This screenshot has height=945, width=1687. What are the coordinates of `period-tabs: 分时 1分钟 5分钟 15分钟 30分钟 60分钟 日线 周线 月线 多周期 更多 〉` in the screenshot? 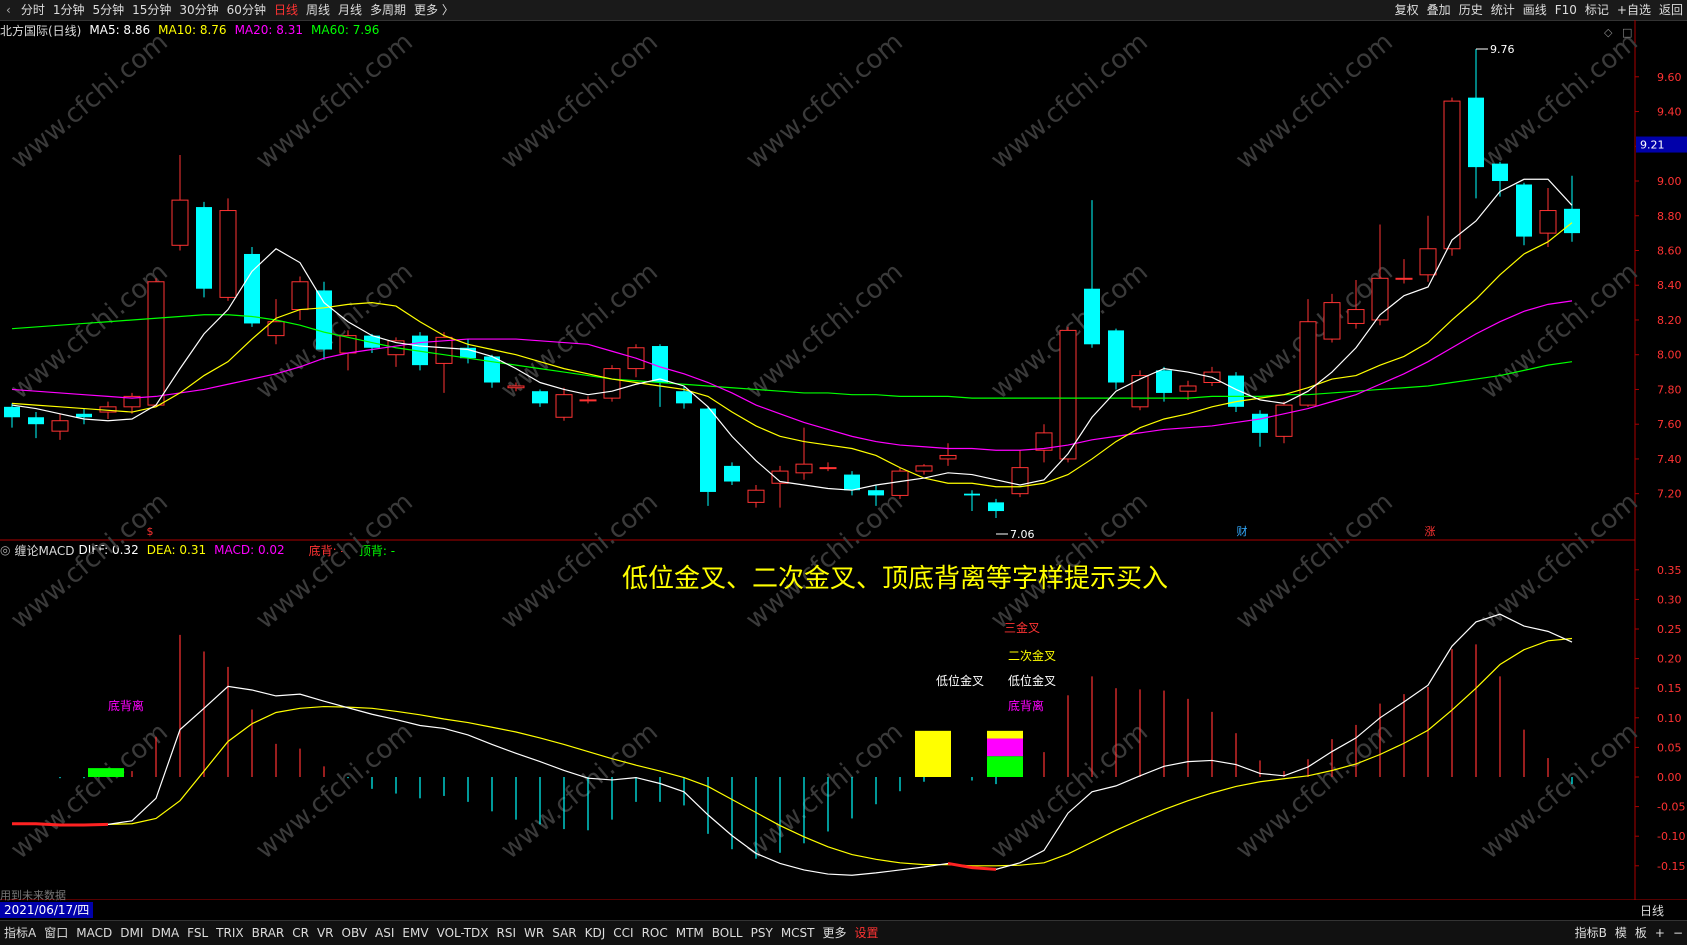 It's located at (237, 10).